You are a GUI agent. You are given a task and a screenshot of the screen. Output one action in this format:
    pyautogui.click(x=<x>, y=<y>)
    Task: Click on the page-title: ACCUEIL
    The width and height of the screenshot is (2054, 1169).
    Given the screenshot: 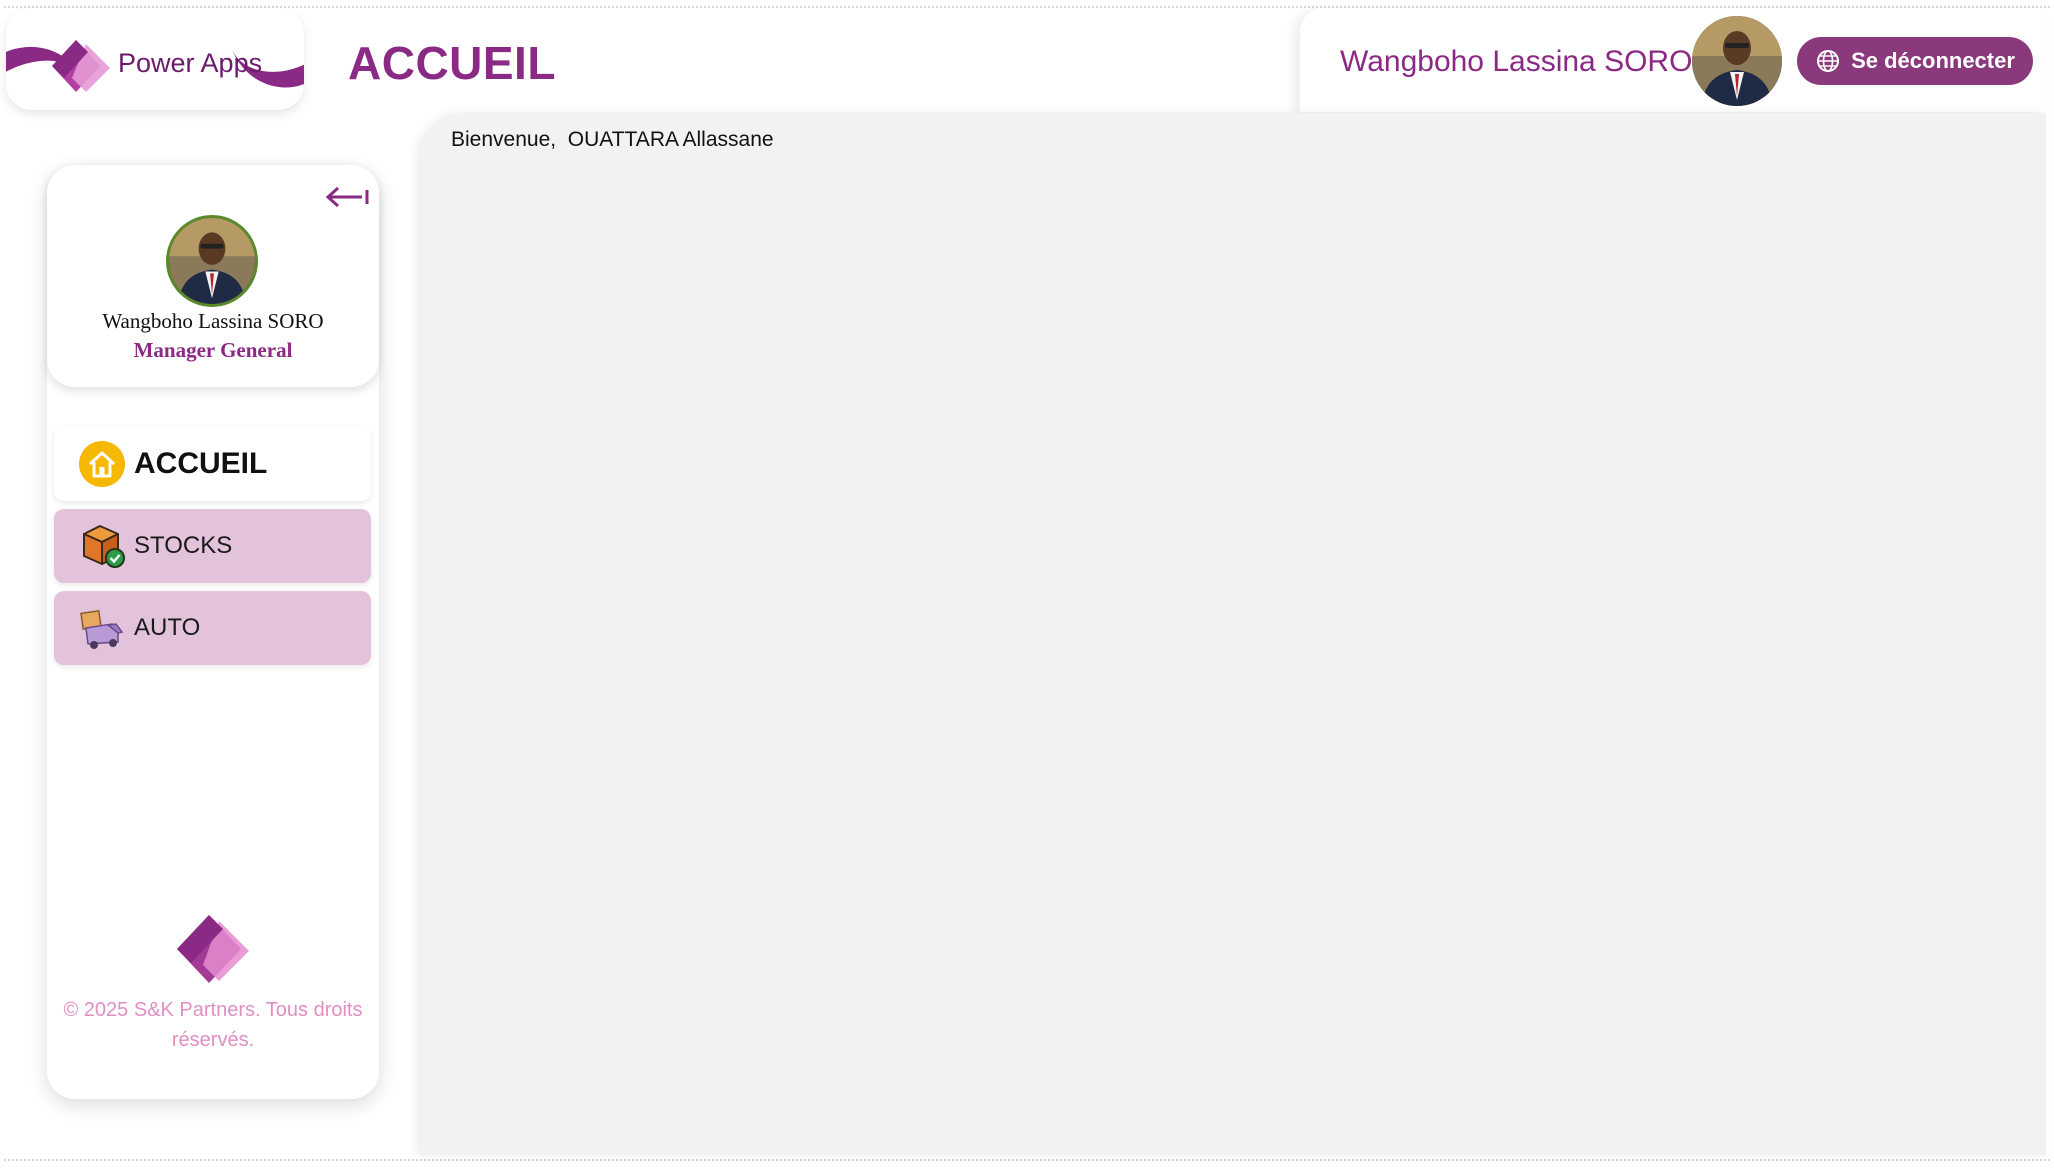 What is the action you would take?
    pyautogui.click(x=452, y=63)
    